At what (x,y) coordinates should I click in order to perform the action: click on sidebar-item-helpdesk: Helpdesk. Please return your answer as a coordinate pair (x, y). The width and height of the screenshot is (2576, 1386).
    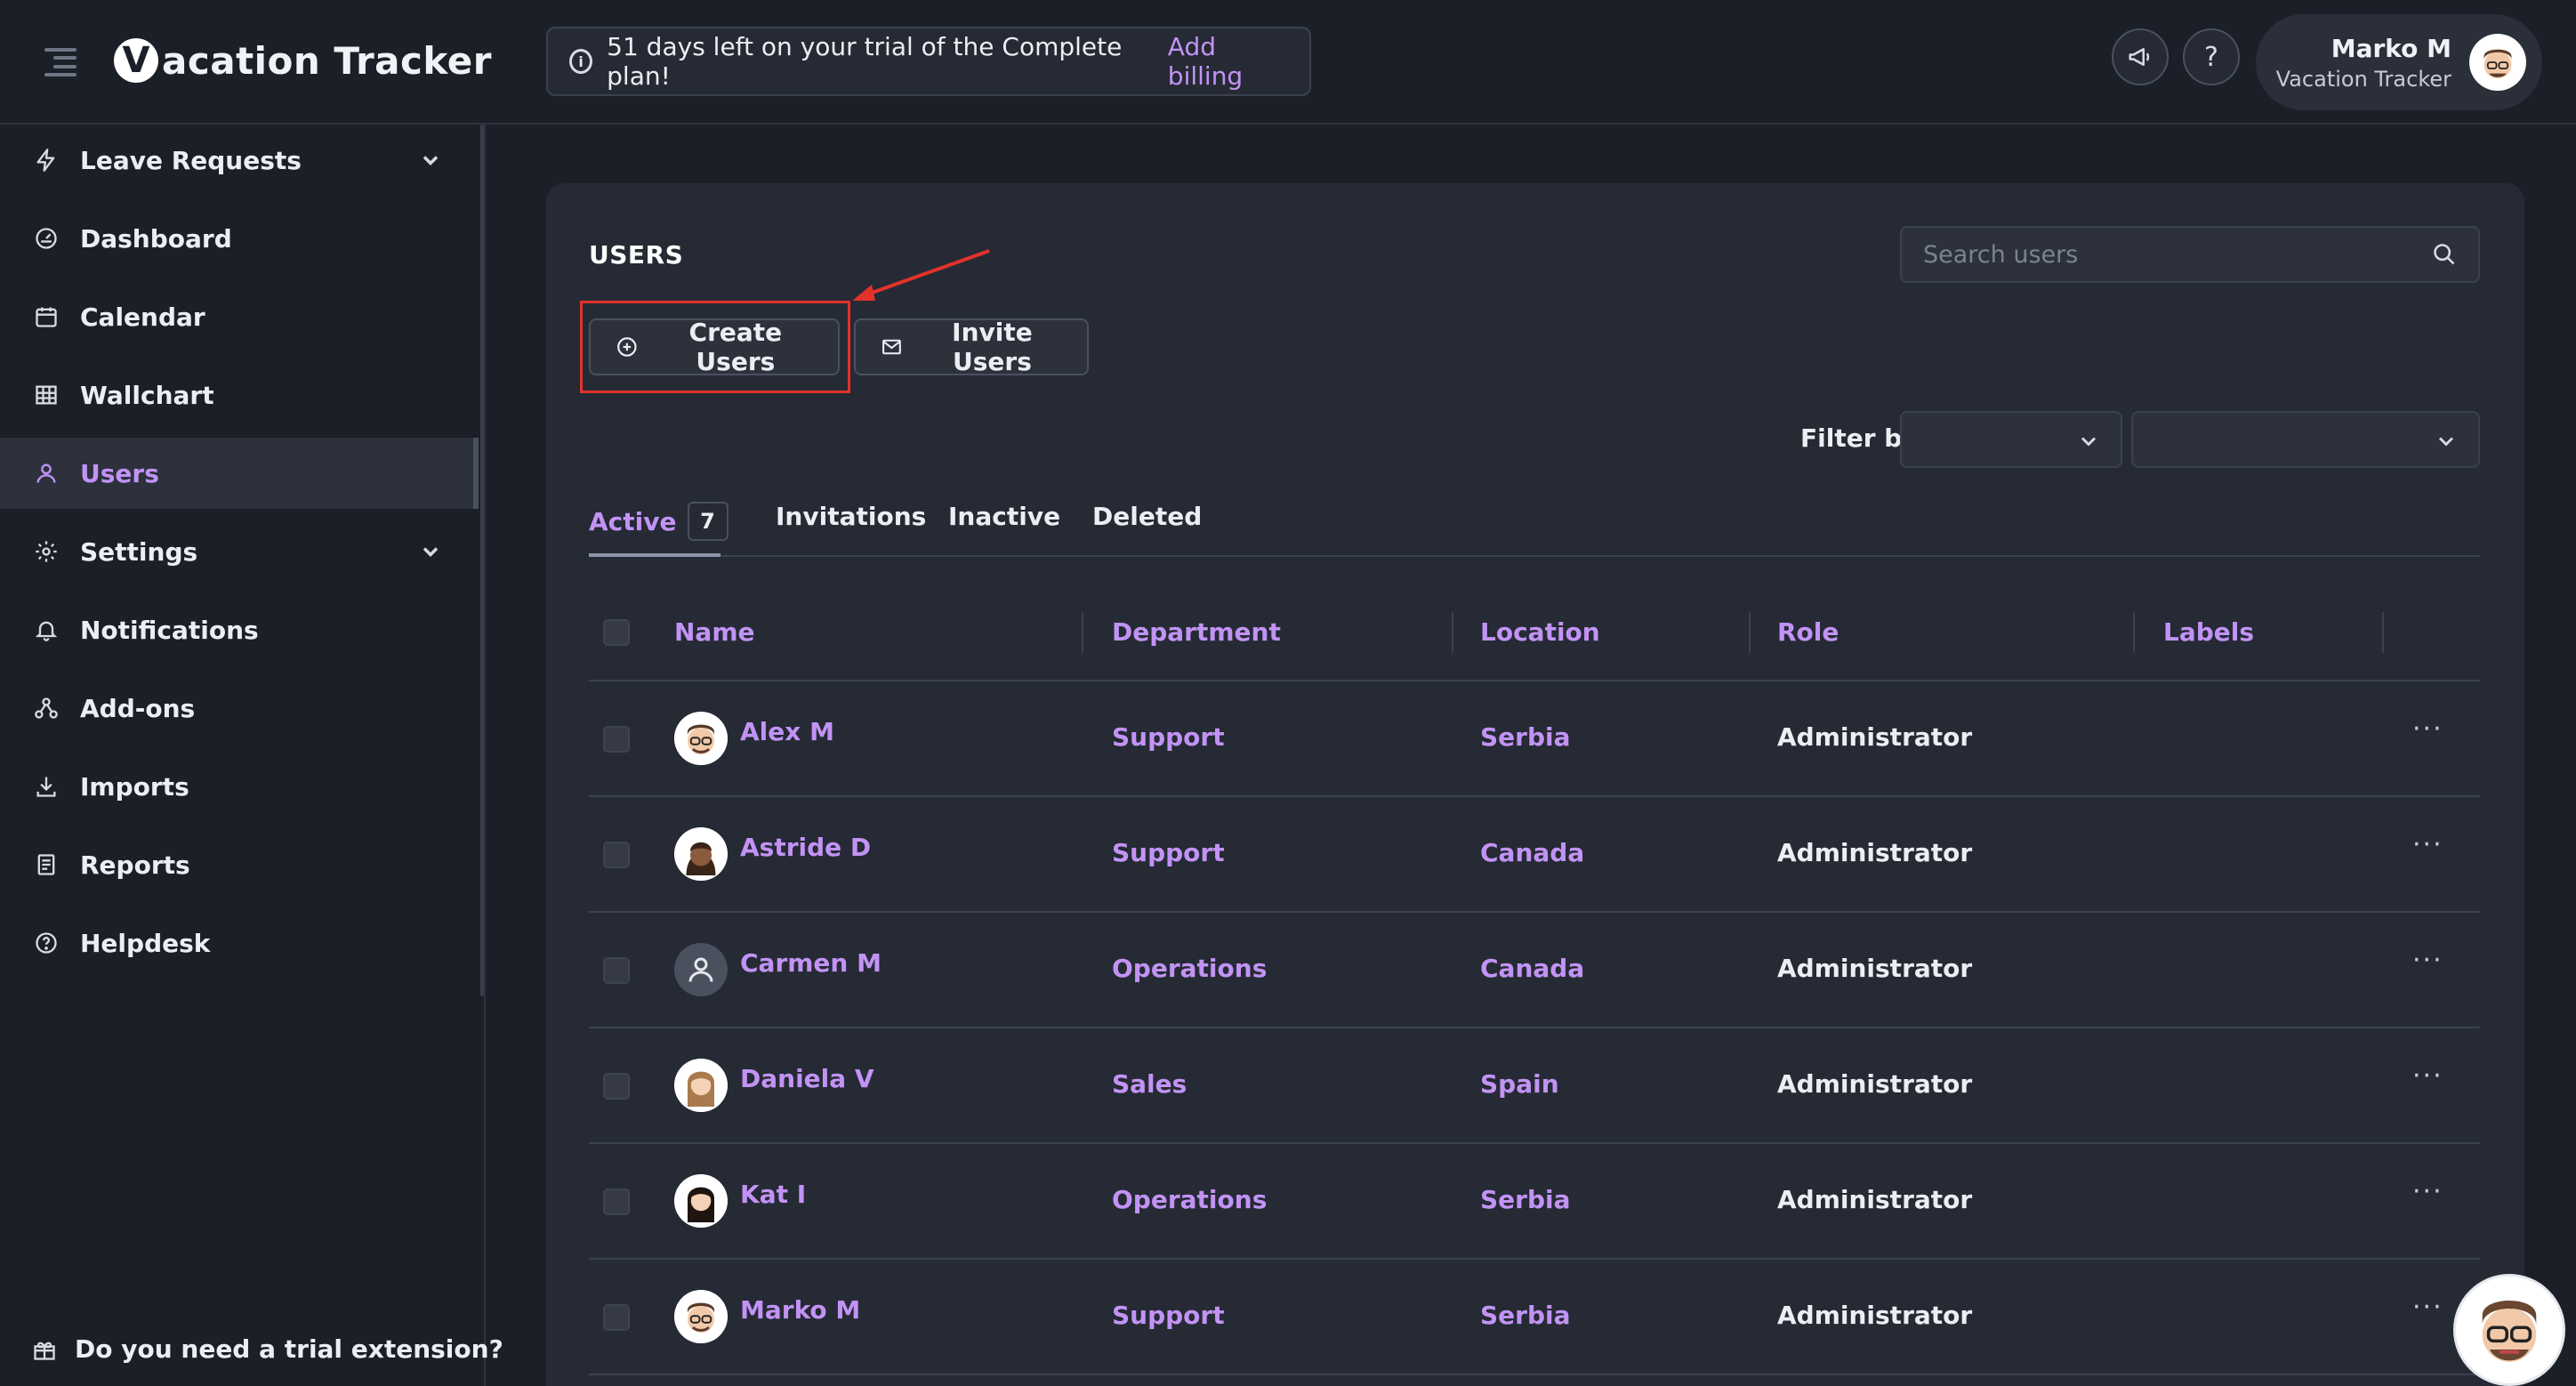
    Looking at the image, I should click on (239, 943).